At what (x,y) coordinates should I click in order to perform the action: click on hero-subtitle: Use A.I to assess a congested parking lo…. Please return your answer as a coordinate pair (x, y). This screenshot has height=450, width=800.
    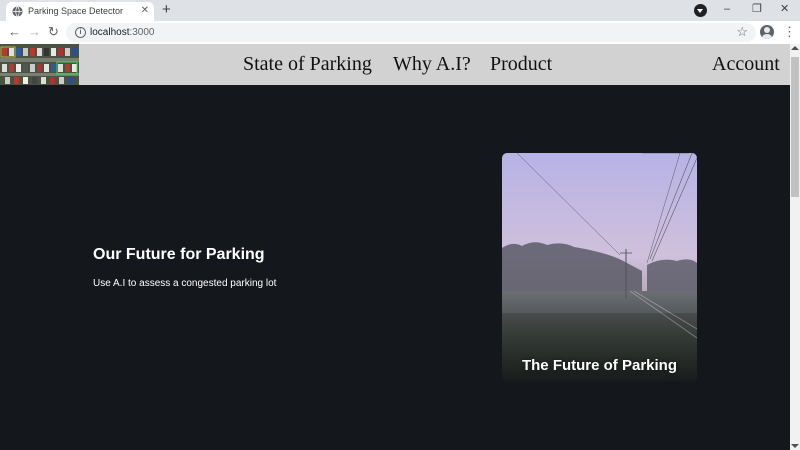
    Looking at the image, I should click on (185, 283).